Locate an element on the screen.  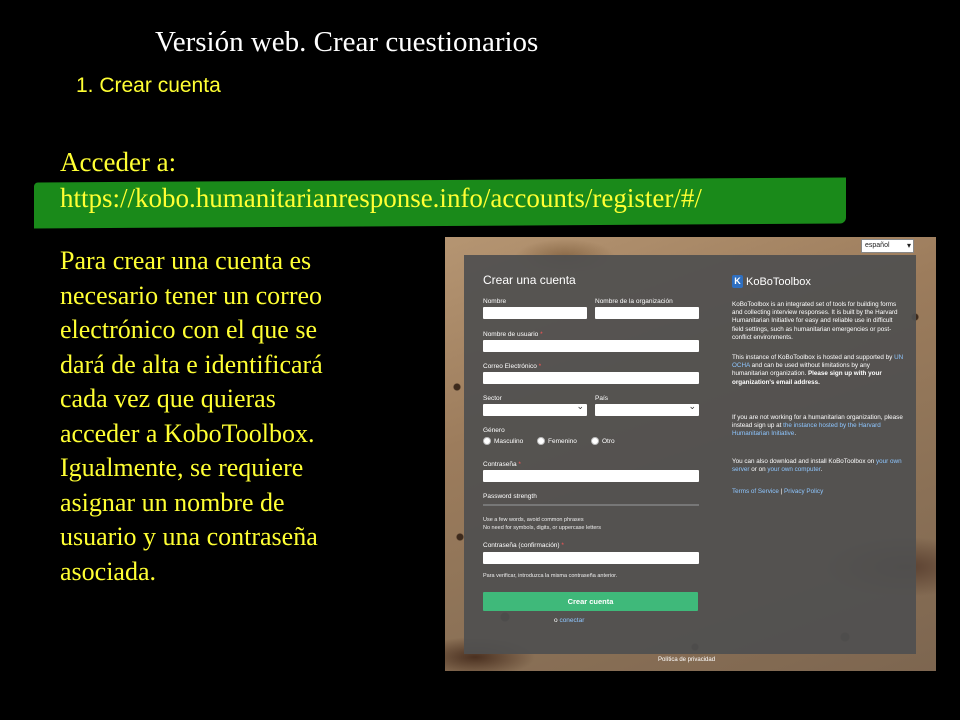
form-title: Crear una cuenta is located at coordinates (529, 280).